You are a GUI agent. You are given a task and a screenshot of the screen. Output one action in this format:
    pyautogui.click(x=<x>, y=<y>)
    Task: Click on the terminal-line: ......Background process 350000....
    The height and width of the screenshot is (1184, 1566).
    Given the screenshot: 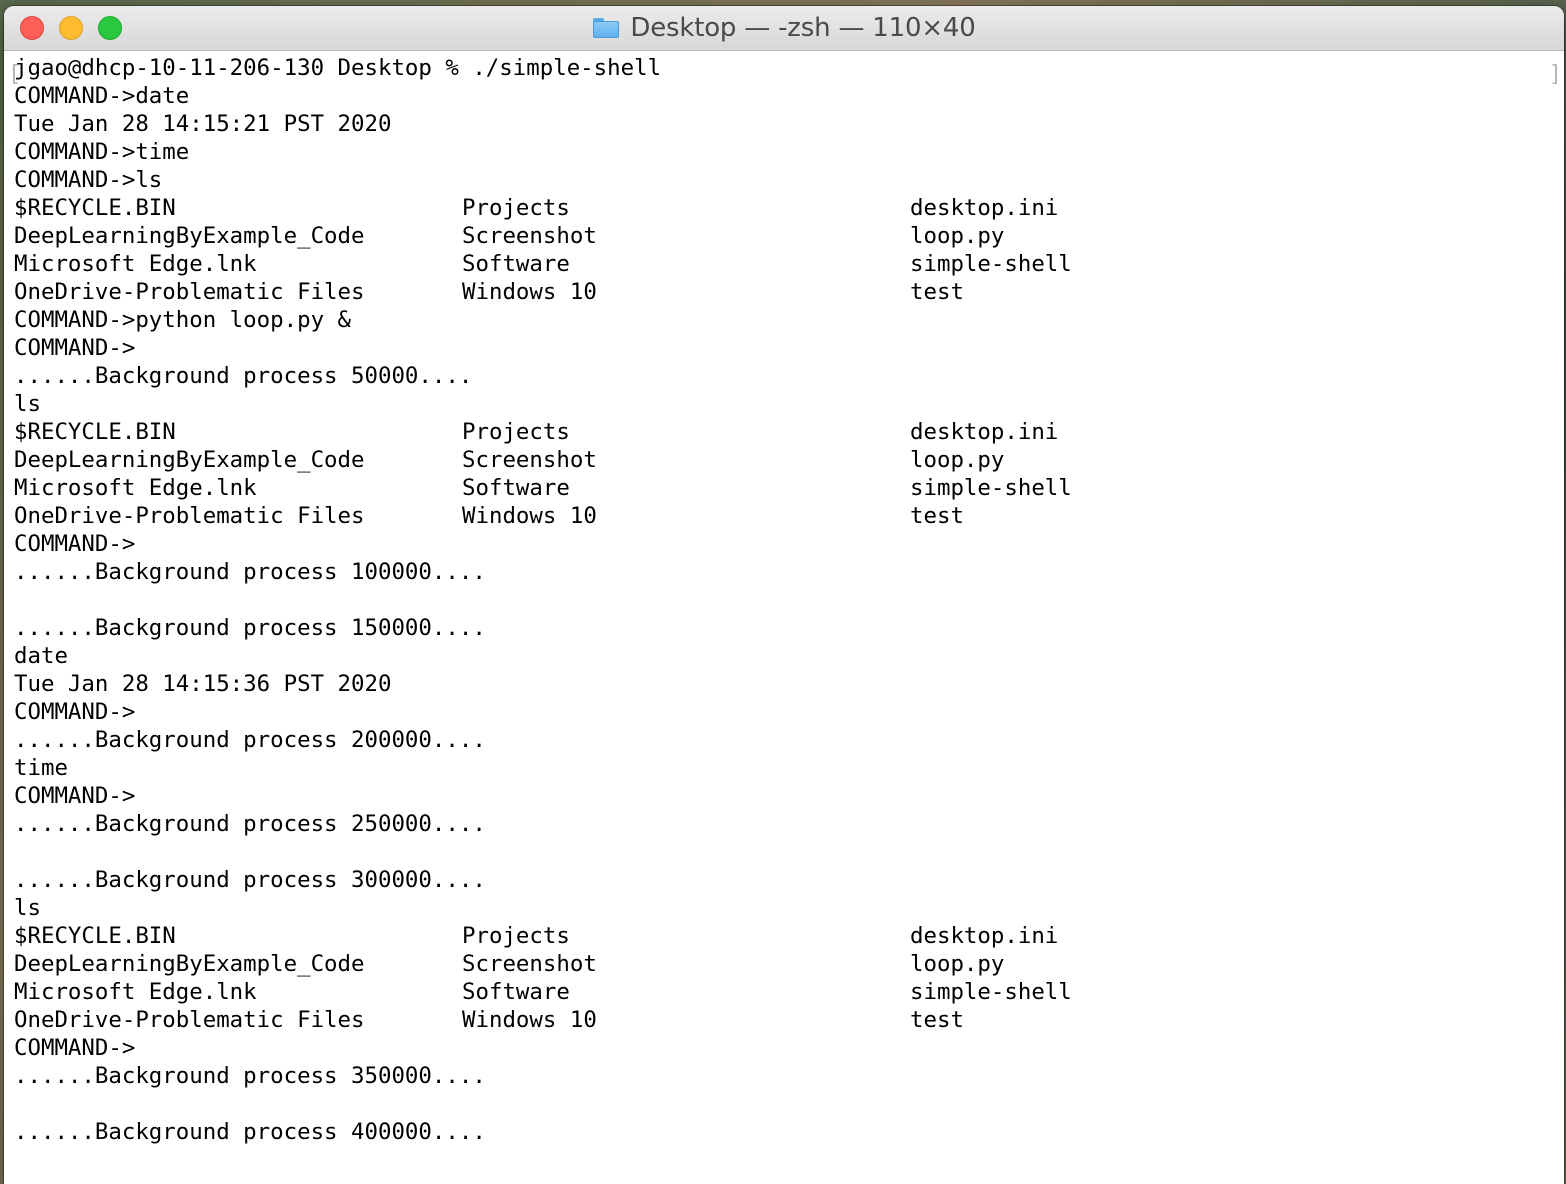 What is the action you would take?
    pyautogui.click(x=250, y=1076)
    